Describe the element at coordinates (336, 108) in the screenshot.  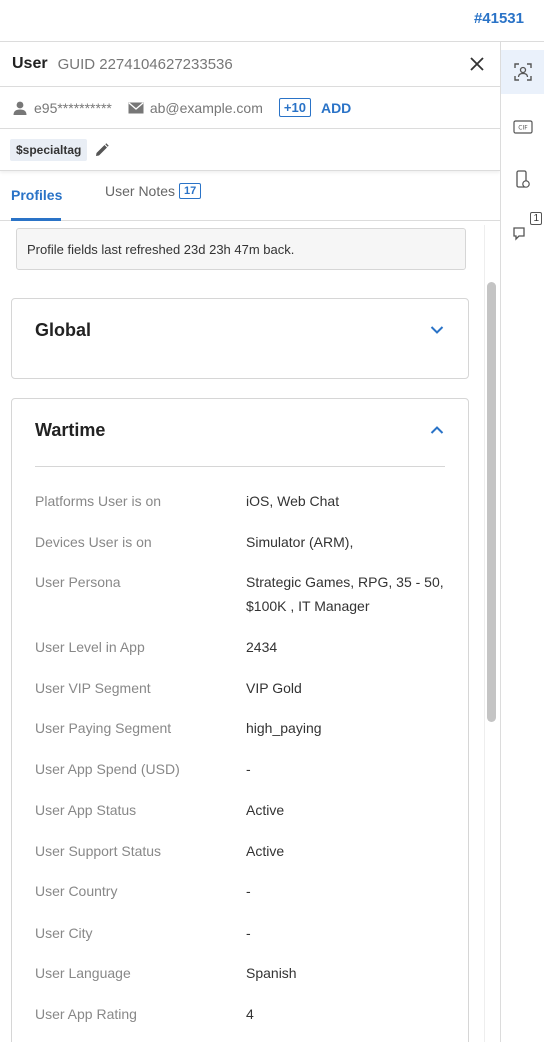
I see `add-identity-button: ADD` at that location.